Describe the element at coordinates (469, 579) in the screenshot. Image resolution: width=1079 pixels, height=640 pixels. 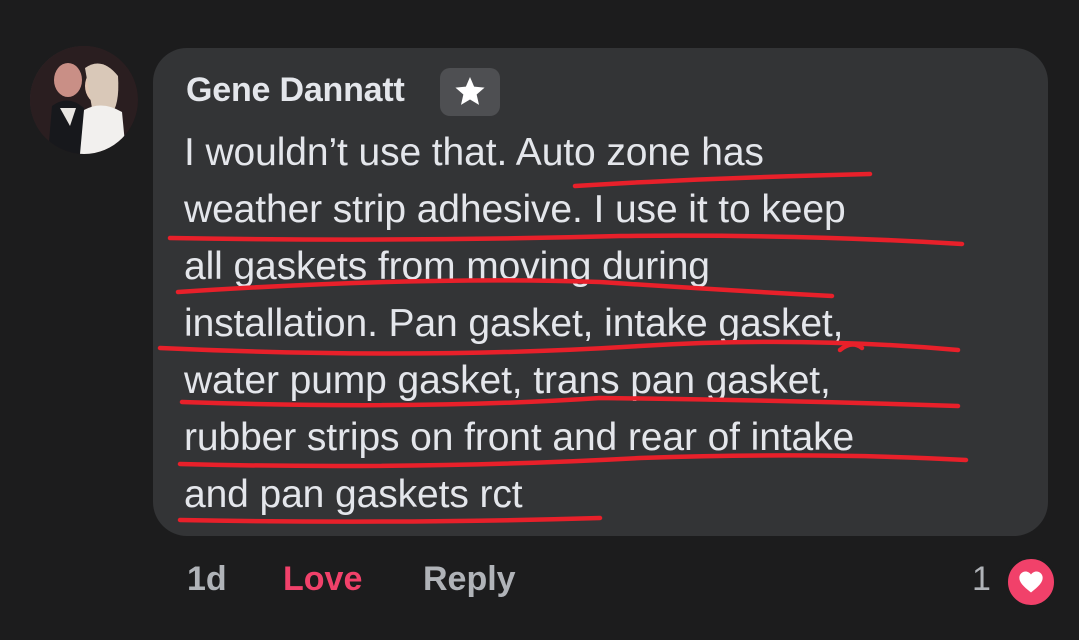
I see `reply-button: Reply` at that location.